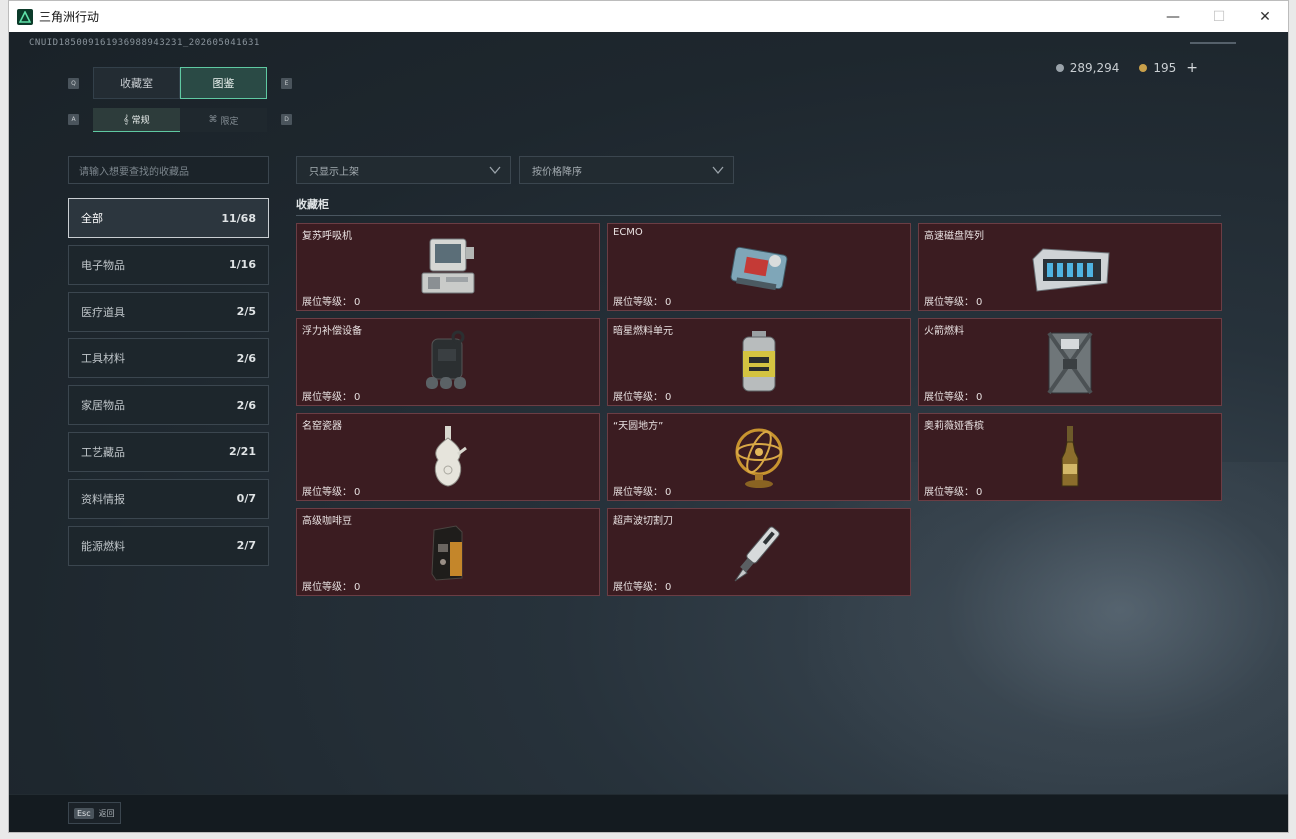  What do you see at coordinates (103, 312) in the screenshot?
I see `category-label: 医疗道具` at bounding box center [103, 312].